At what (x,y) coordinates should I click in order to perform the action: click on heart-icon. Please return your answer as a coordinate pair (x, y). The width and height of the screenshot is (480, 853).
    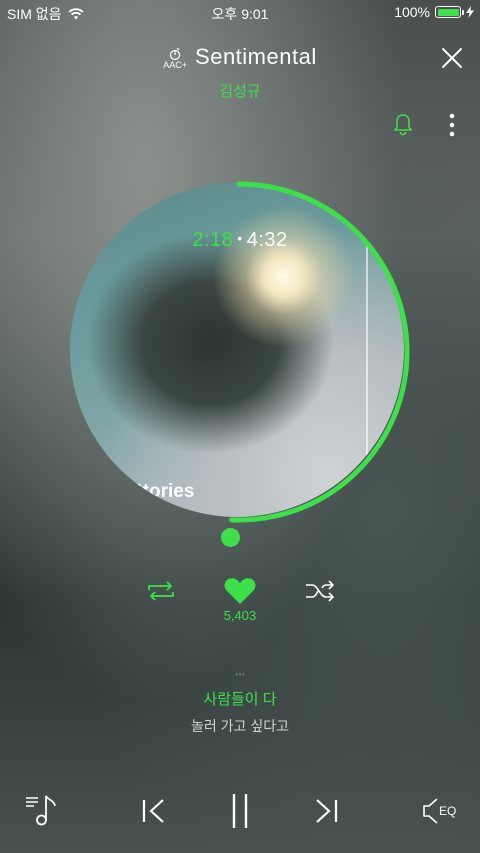
    Looking at the image, I should click on (240, 591).